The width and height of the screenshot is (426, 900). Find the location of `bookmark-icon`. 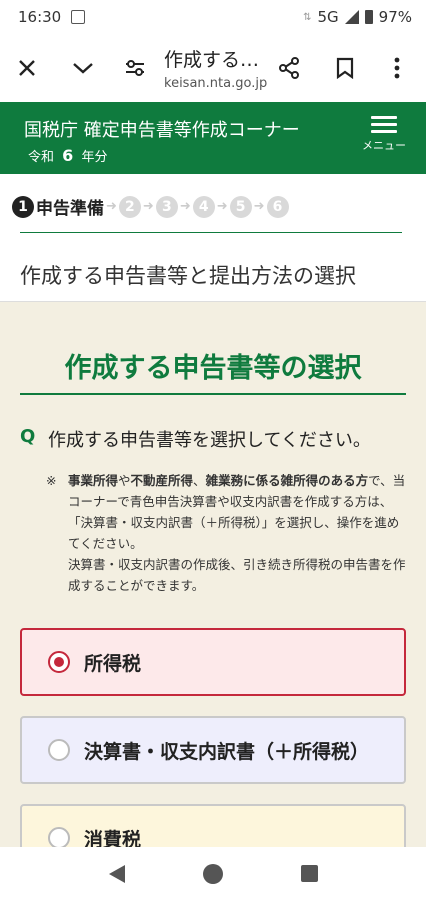

bookmark-icon is located at coordinates (345, 68).